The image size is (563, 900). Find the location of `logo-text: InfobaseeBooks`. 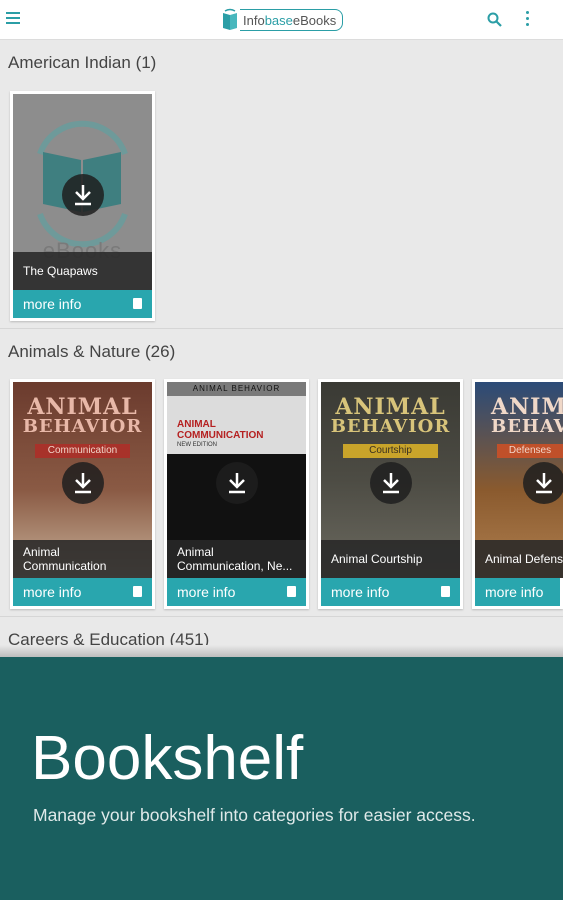

logo-text: InfobaseeBooks is located at coordinates (292, 20).